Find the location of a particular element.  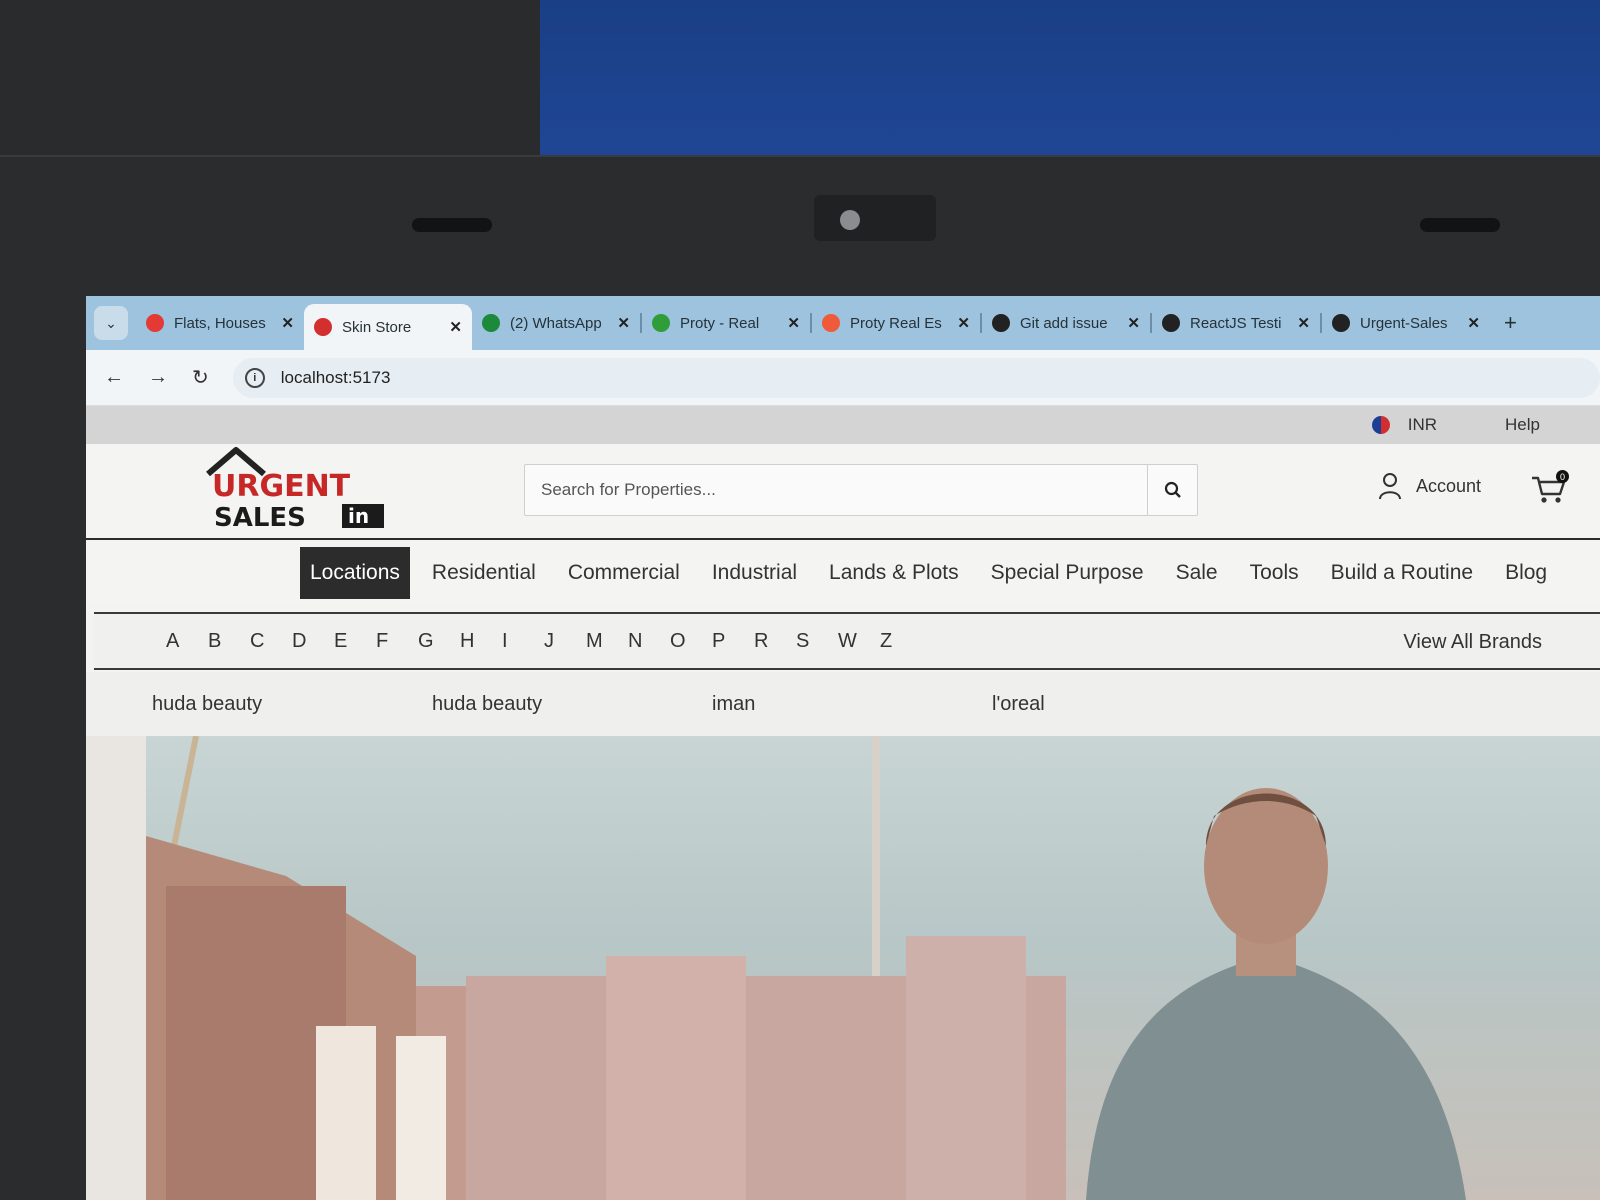

browser-tab: Urgent-Sales ✕ is located at coordinates (1406, 323).